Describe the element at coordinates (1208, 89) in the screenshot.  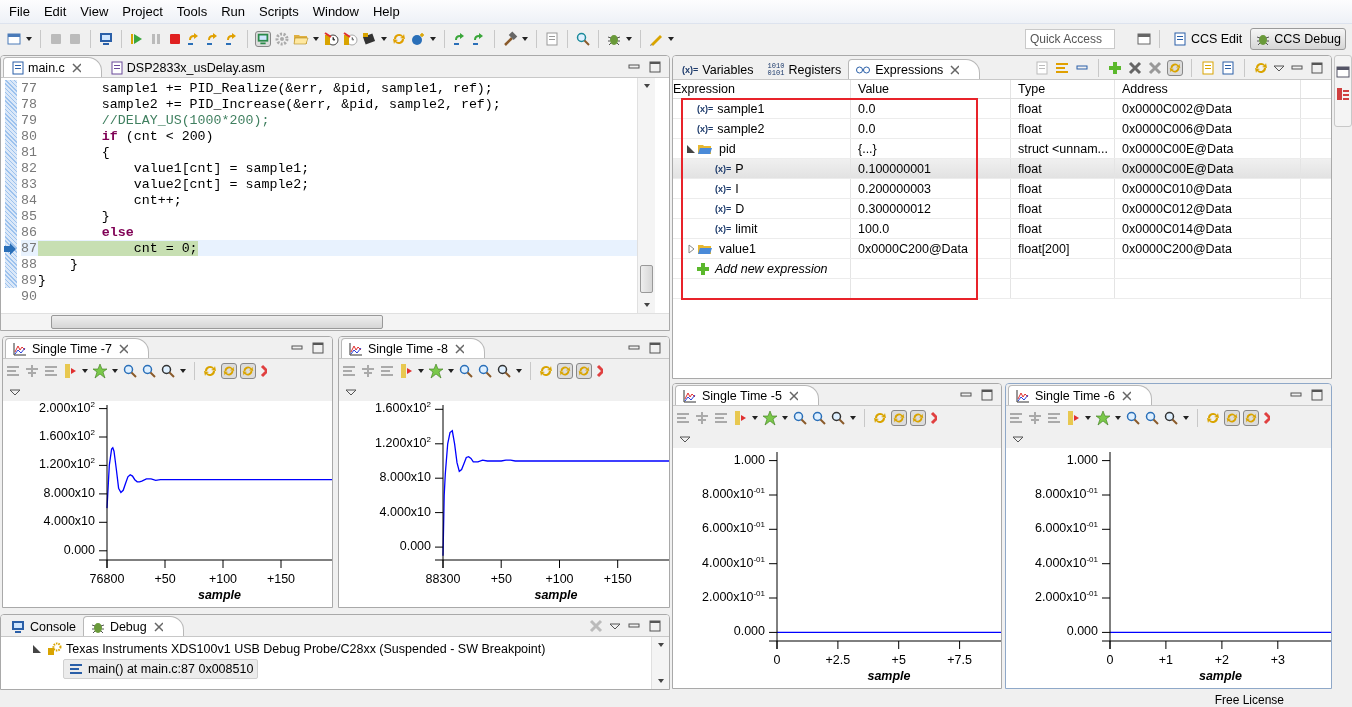
I see `column-header: Address` at that location.